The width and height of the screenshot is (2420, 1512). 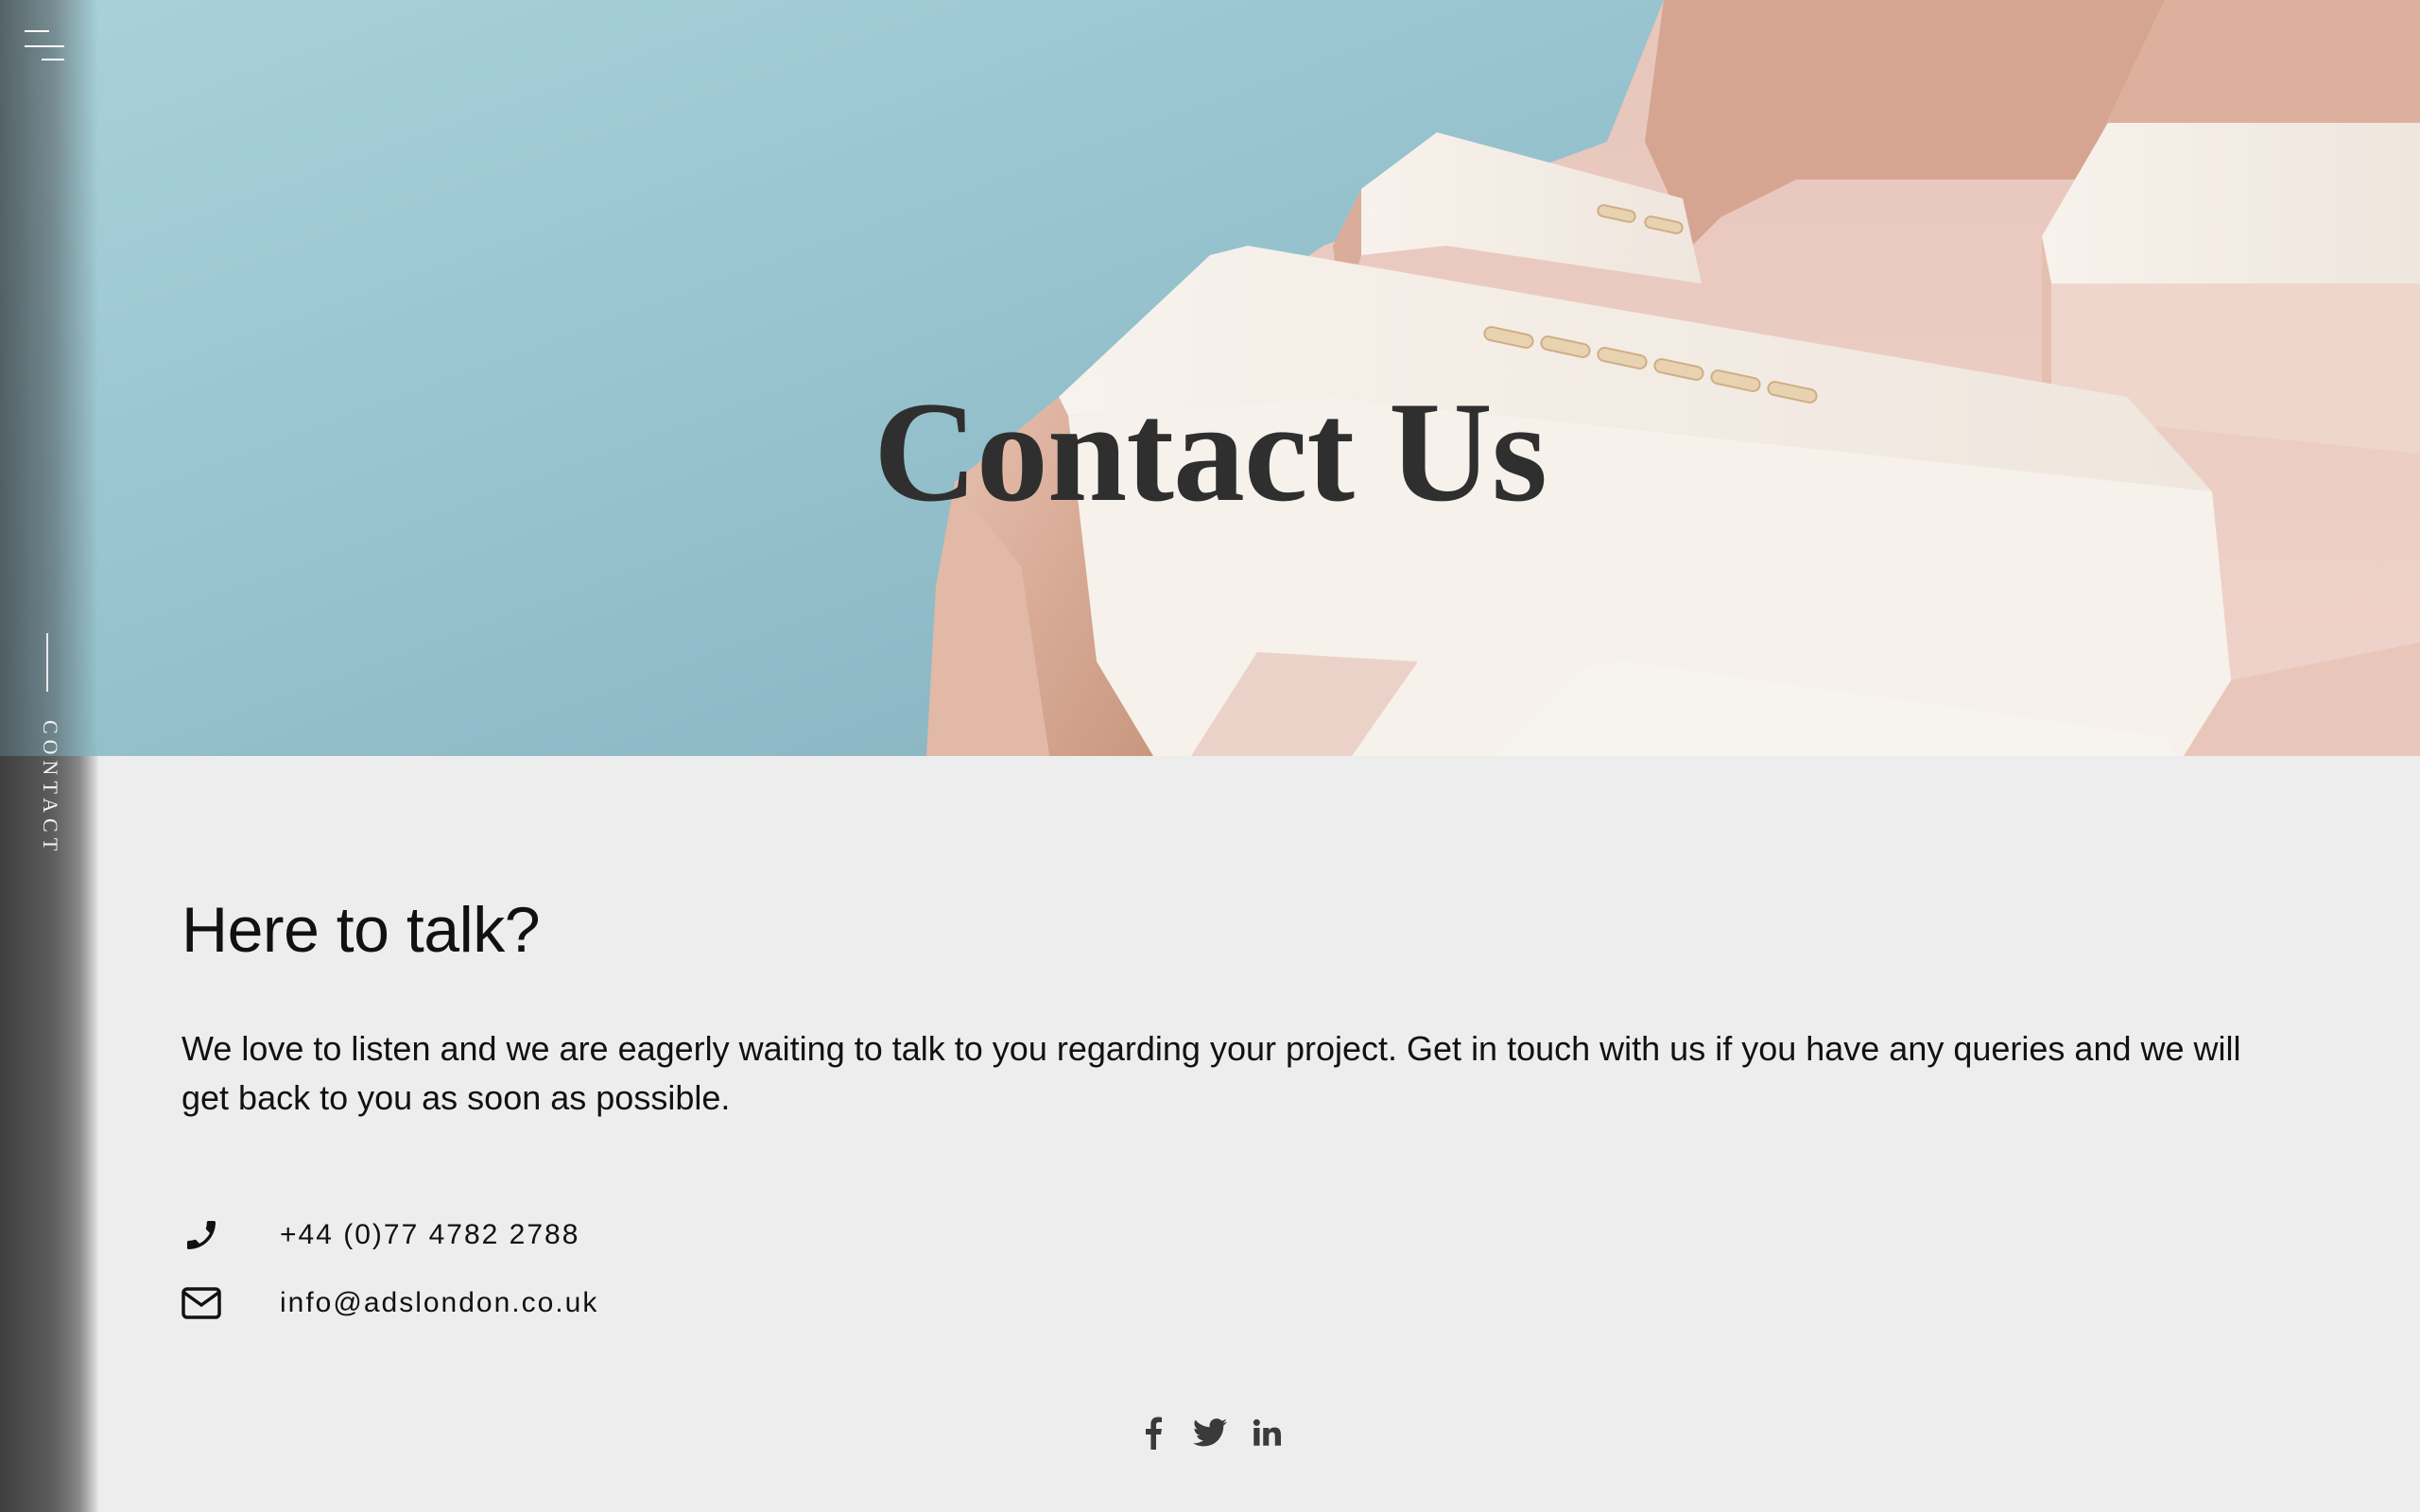 I want to click on linkedin-icon, so click(x=1267, y=1433).